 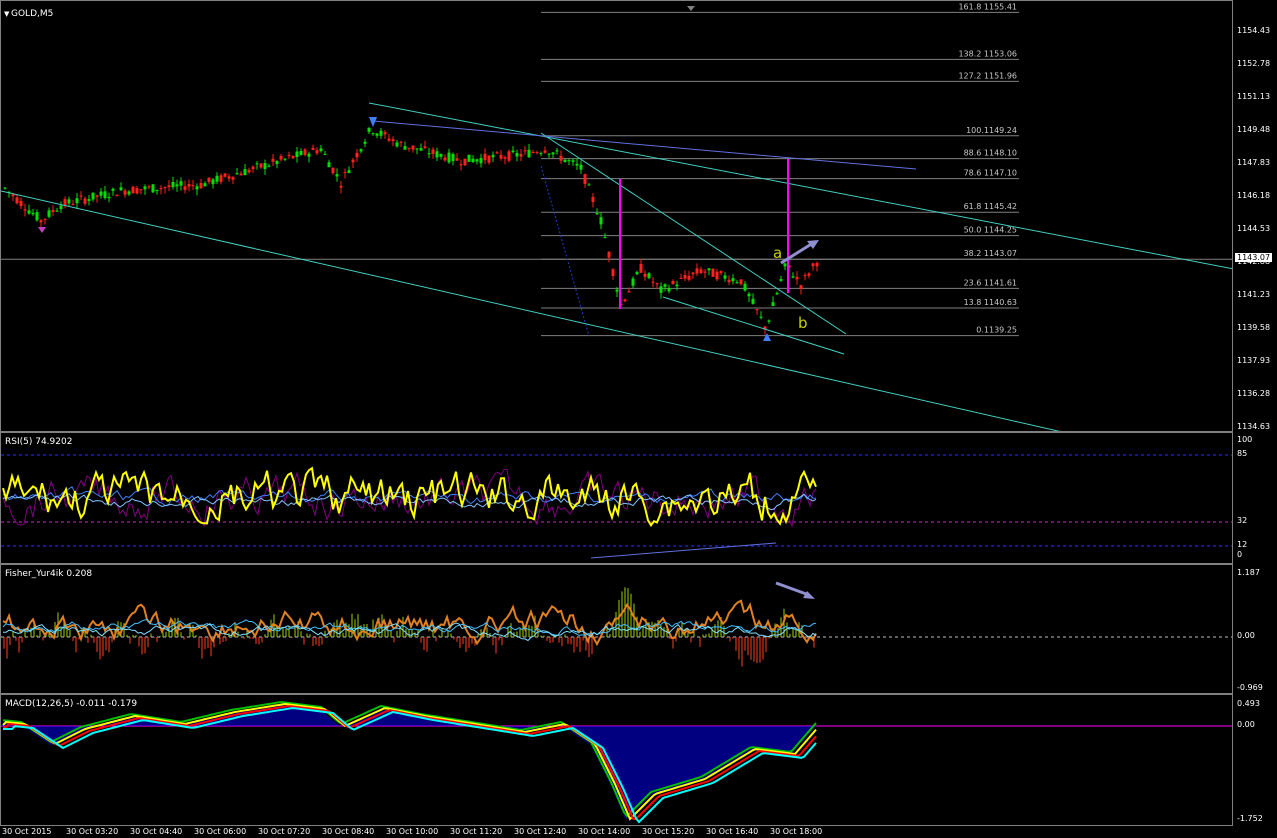 I want to click on rsi-canvas, so click(x=616, y=506).